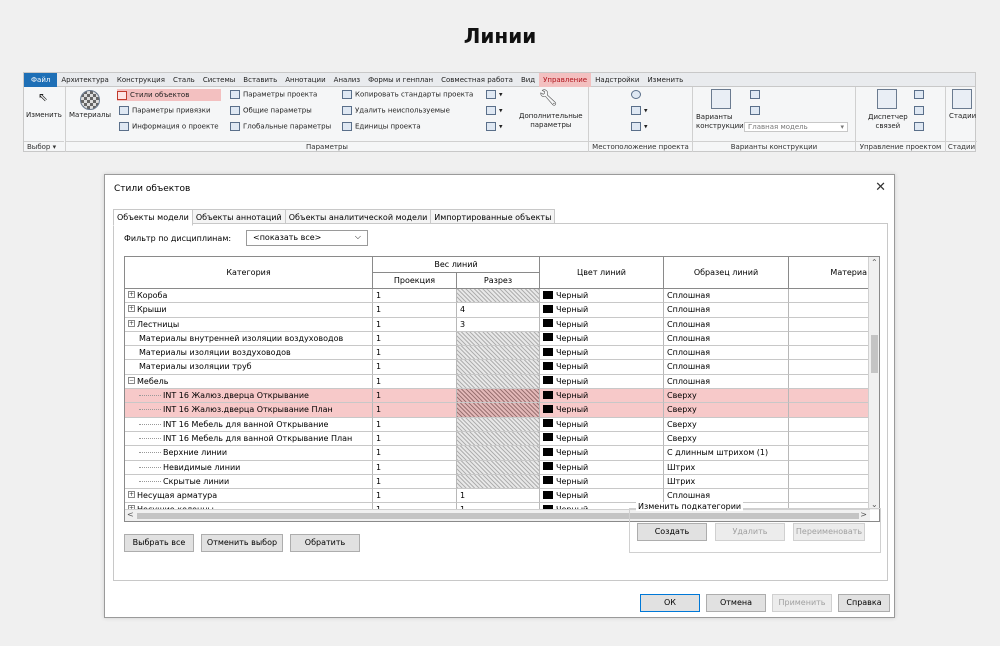  Describe the element at coordinates (249, 496) in the screenshot. I see `category-cell: + Несущая арматура` at that location.